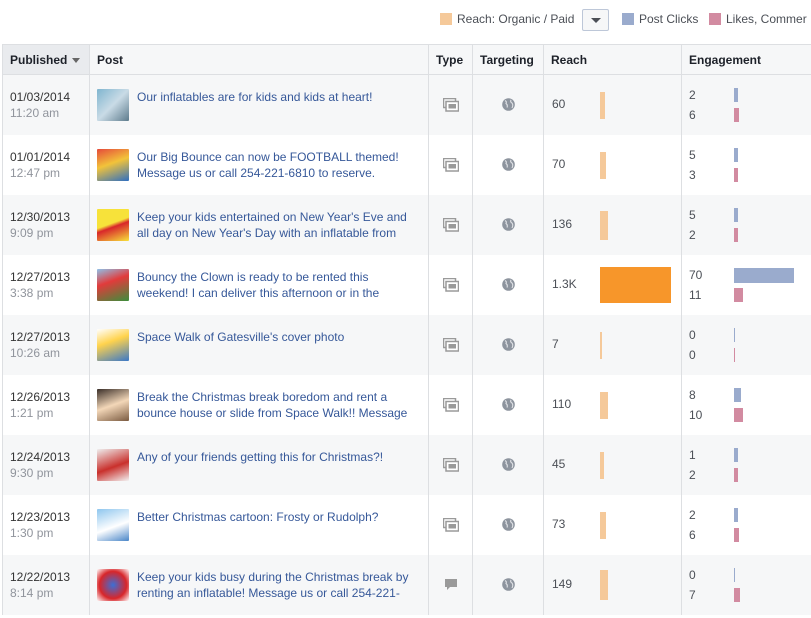  I want to click on header-post: Post, so click(259, 59).